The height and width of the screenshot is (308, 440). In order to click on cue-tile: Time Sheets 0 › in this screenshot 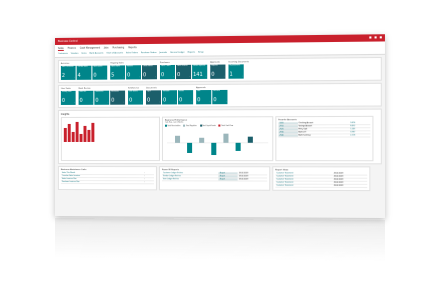, I will do `click(135, 97)`.